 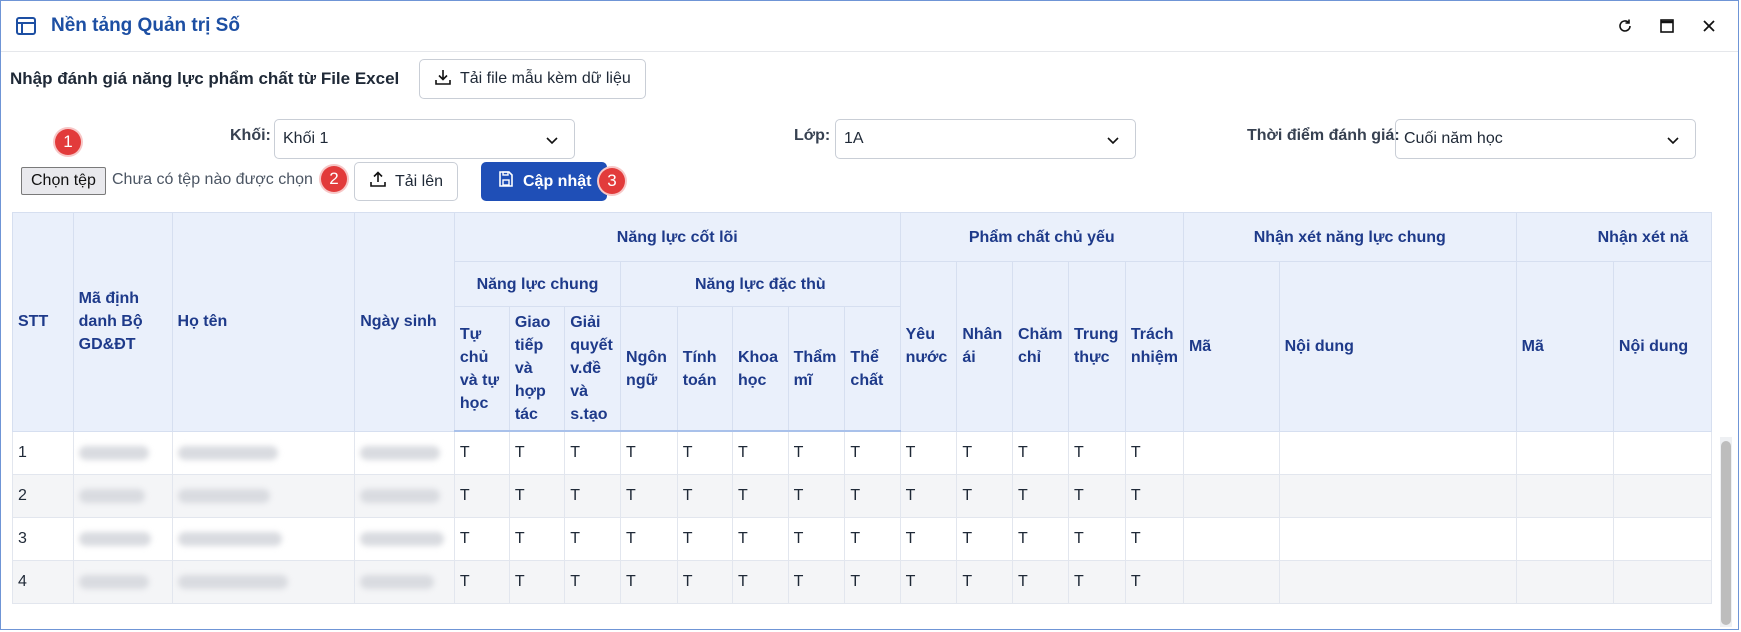 What do you see at coordinates (424, 139) in the screenshot?
I see `grade-select: Khối 1` at bounding box center [424, 139].